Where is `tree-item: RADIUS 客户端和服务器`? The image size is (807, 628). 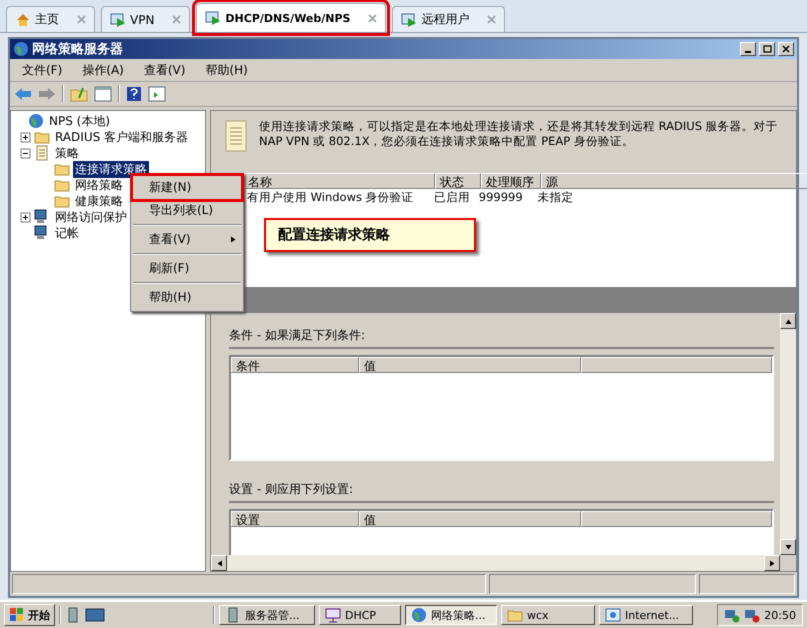 tree-item: RADIUS 客户端和服务器 is located at coordinates (121, 137).